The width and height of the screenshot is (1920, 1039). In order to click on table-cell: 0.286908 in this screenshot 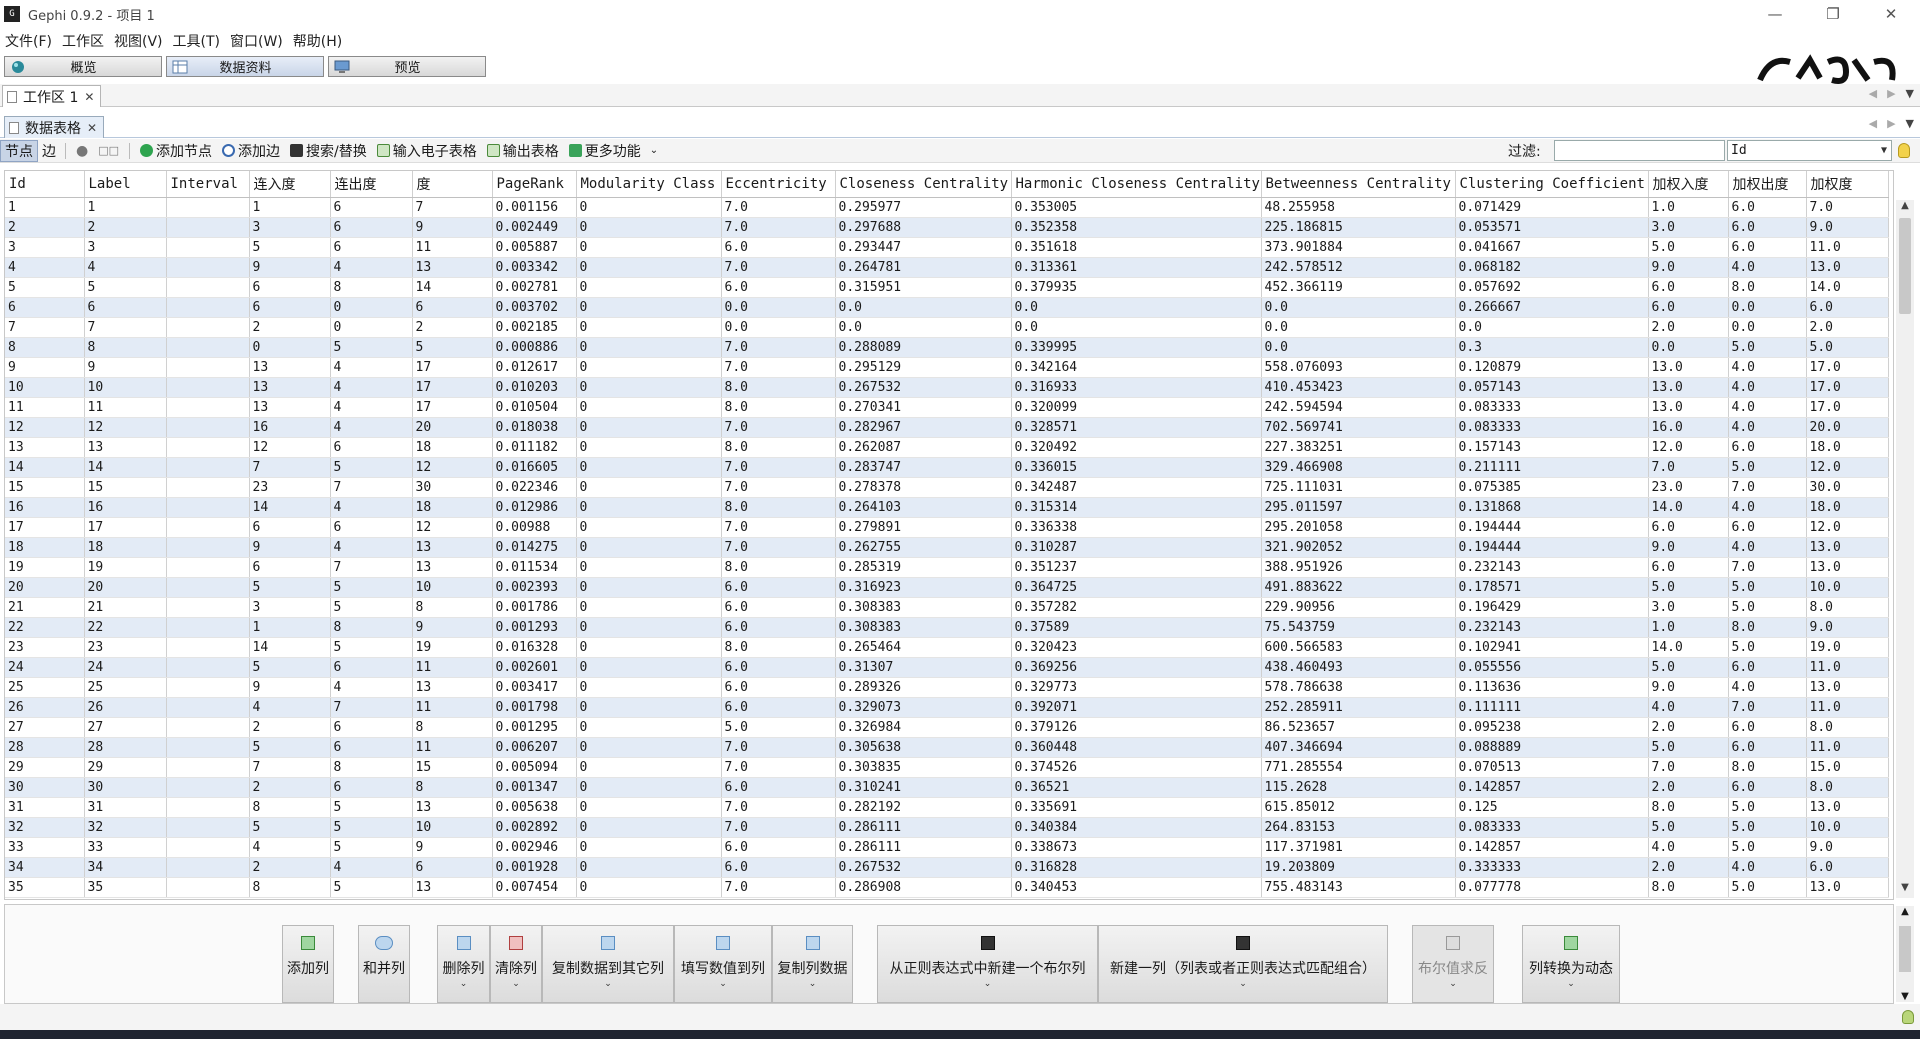, I will do `click(923, 887)`.